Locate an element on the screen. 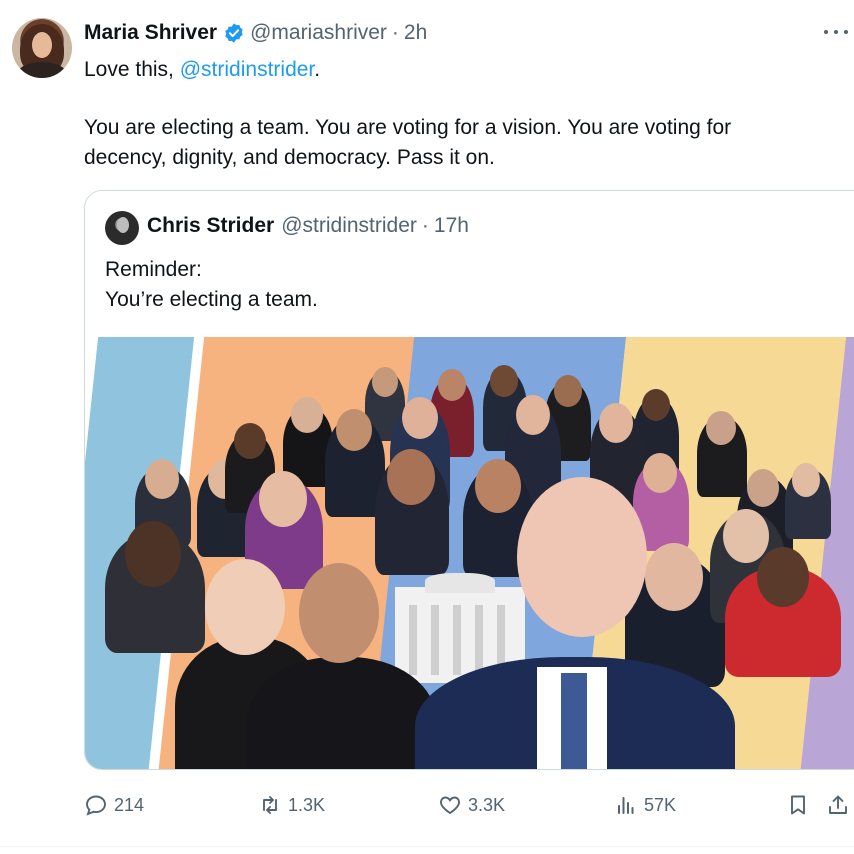  like-count: 3.3K is located at coordinates (487, 804).